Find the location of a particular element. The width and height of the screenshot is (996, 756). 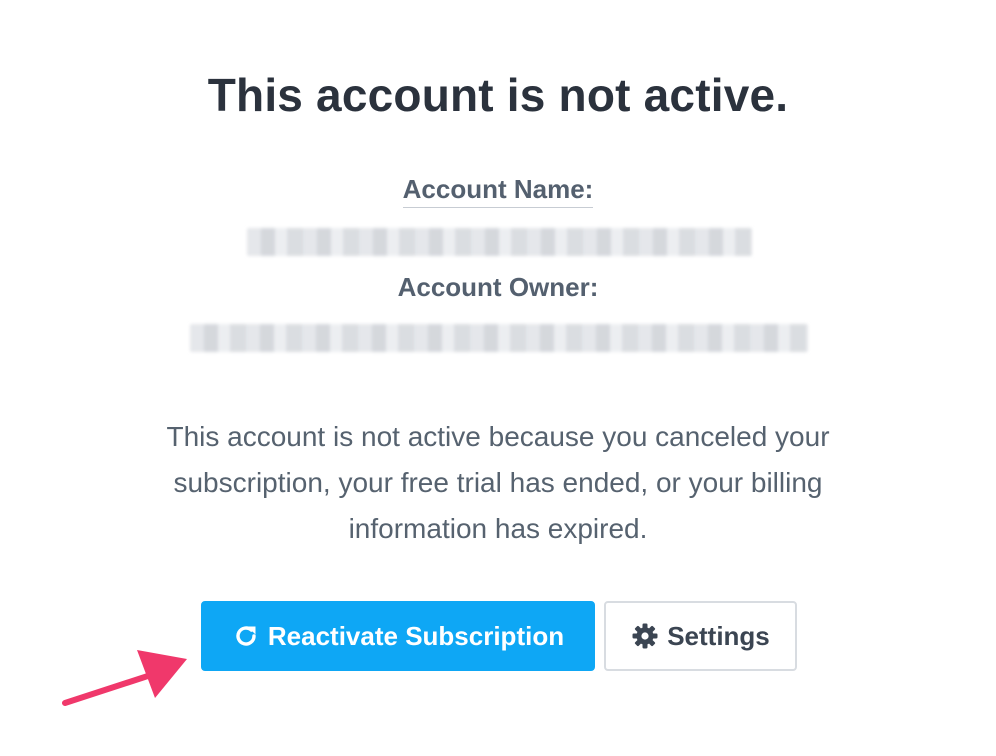

settings-button: Settings is located at coordinates (700, 636).